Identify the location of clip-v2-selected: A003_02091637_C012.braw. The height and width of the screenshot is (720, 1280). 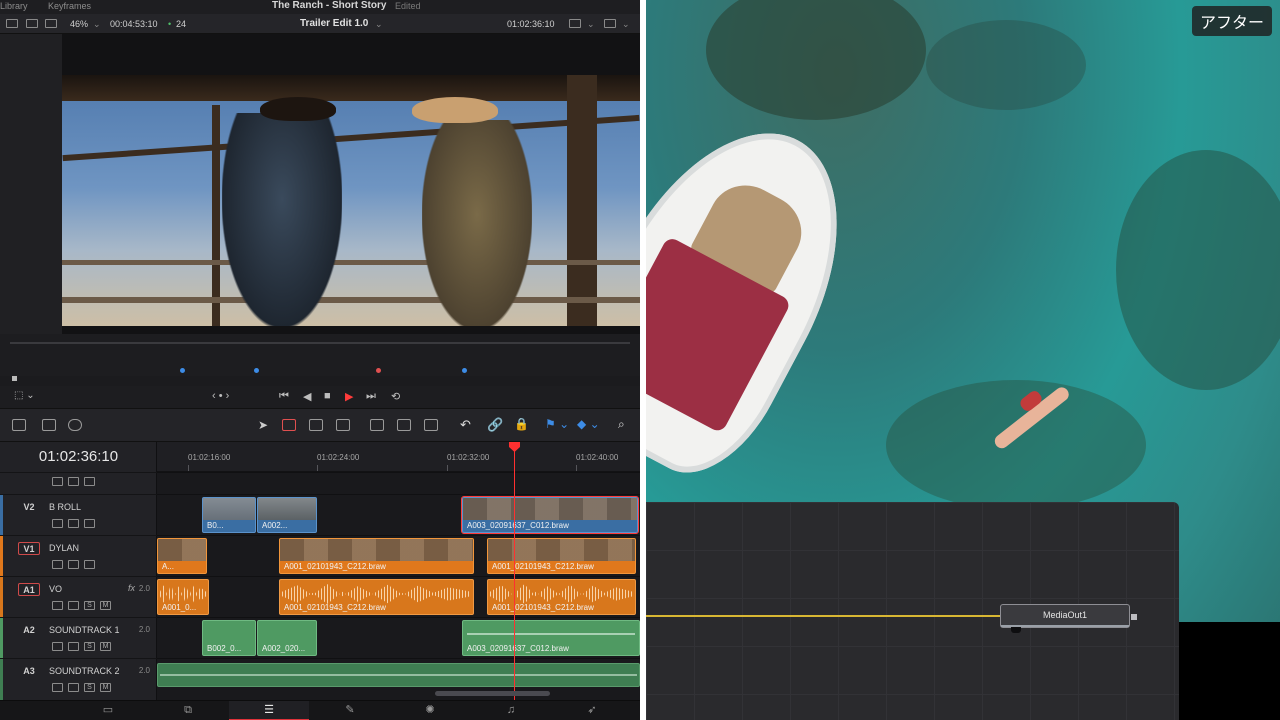
(550, 515).